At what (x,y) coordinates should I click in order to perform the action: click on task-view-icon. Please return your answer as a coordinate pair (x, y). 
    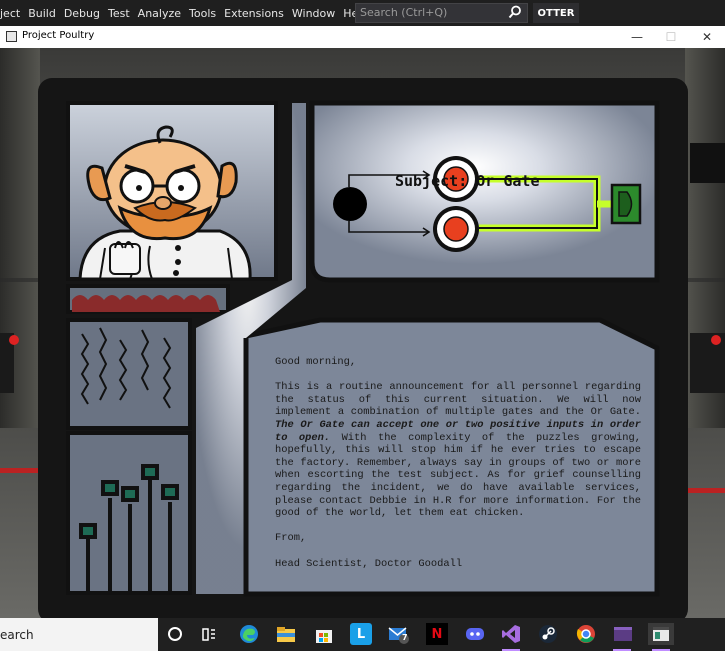
    Looking at the image, I should click on (175, 634).